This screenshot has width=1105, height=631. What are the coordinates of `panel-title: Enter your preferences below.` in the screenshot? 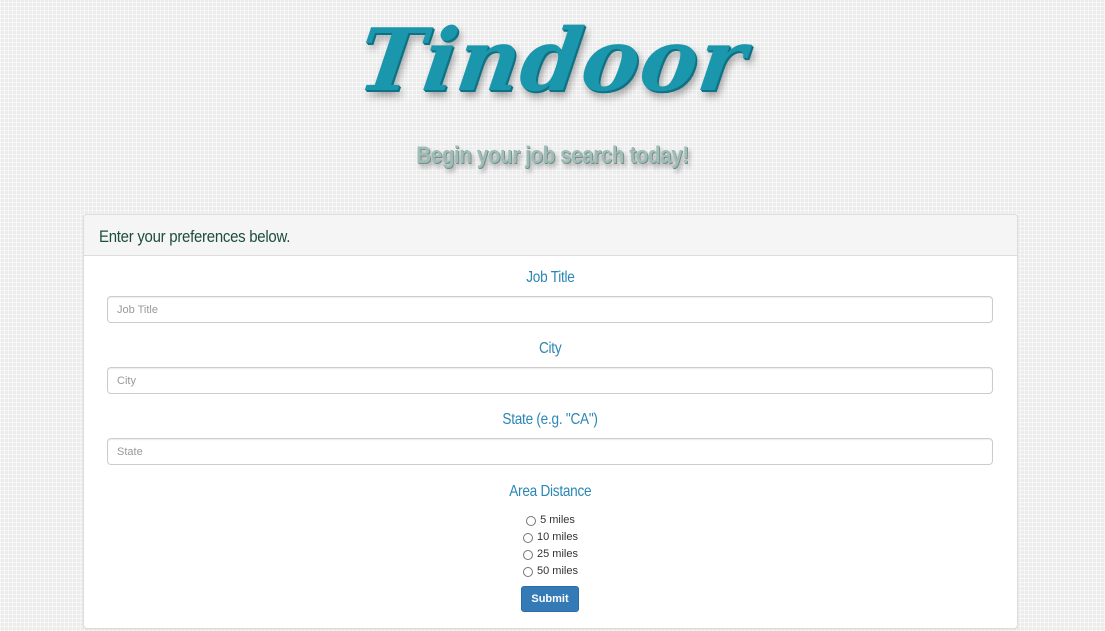 It's located at (195, 236).